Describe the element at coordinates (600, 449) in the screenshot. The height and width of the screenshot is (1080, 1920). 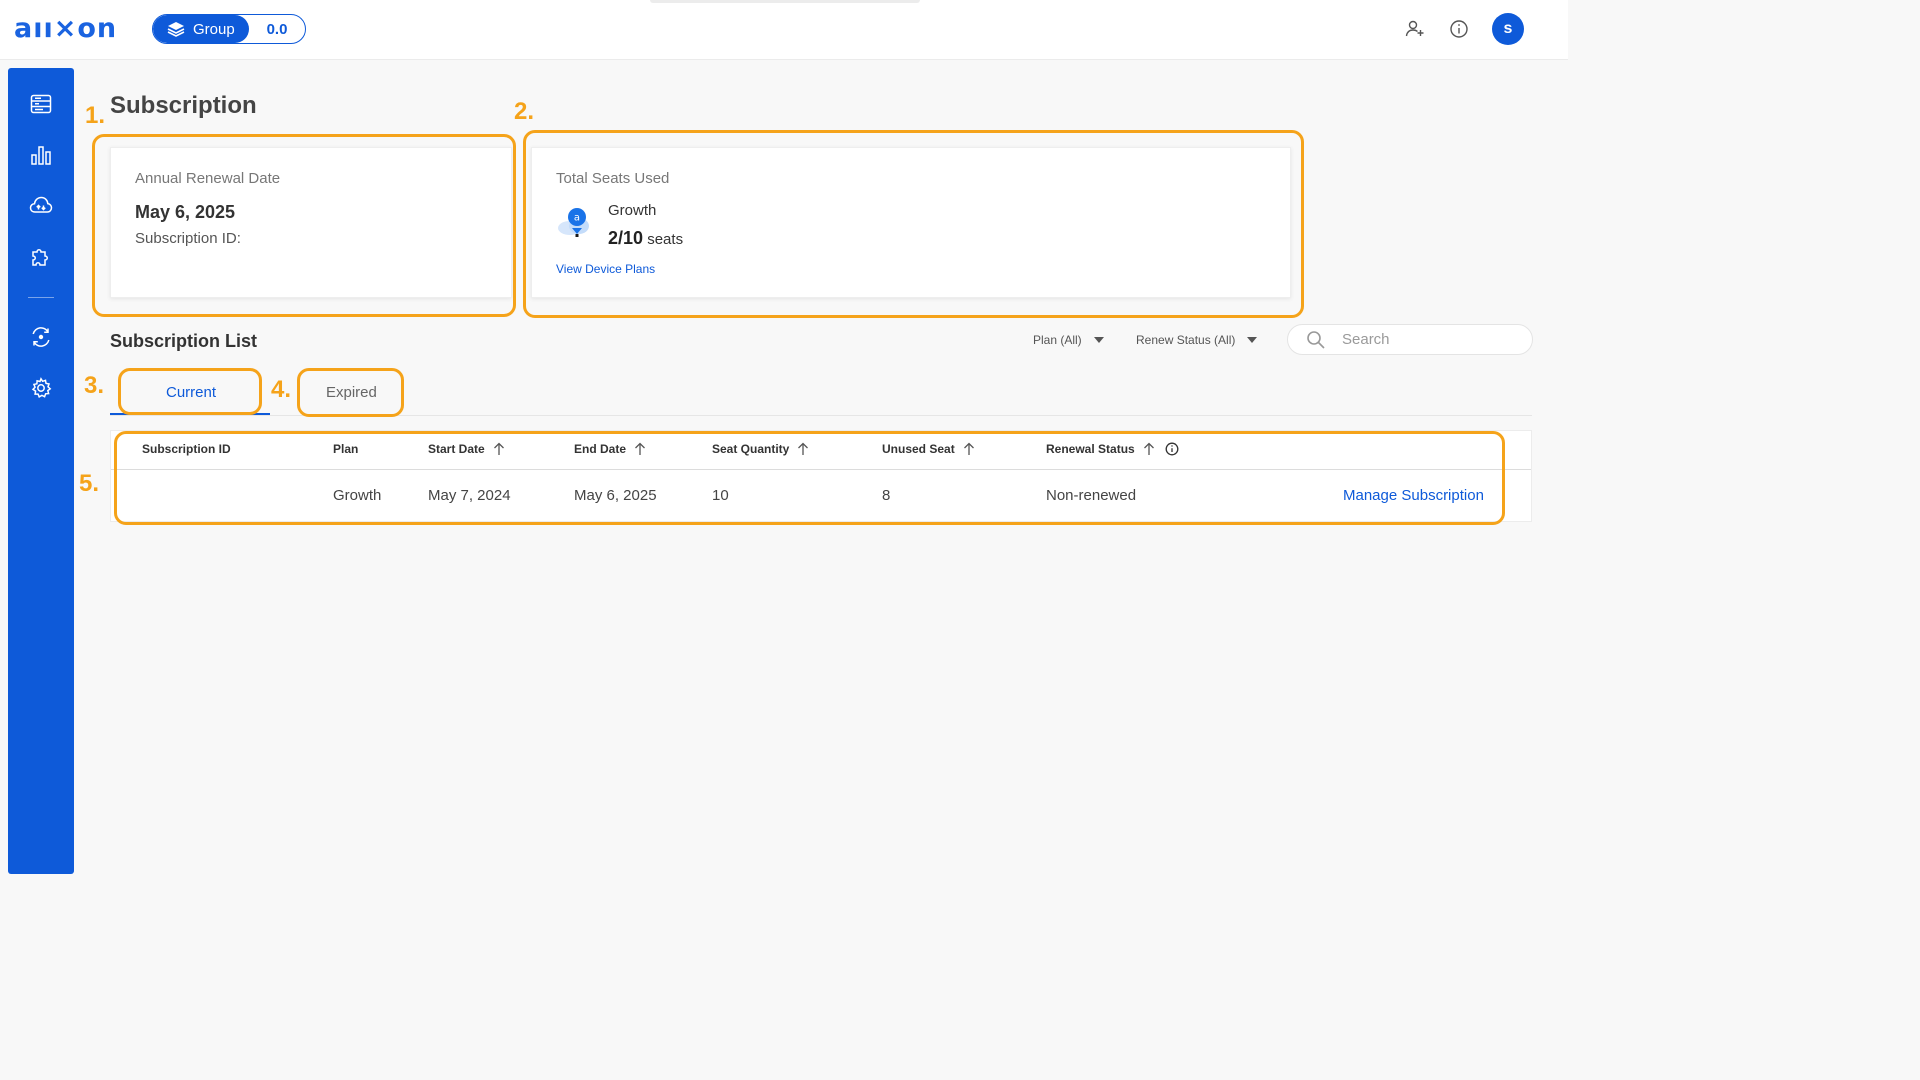
I see `column-header-label: End Date` at that location.